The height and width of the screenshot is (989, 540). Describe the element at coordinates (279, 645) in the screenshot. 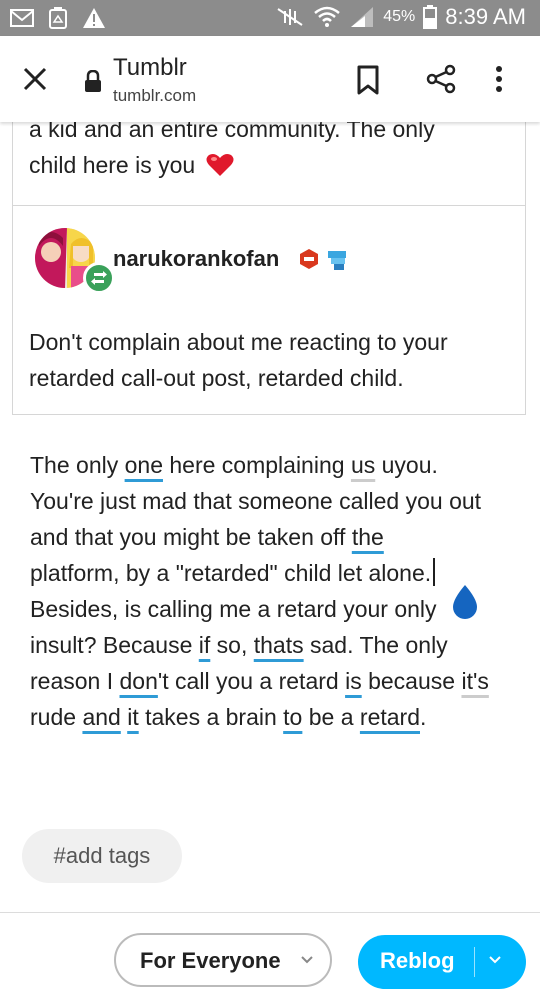

I see `misspelled-word: thats` at that location.